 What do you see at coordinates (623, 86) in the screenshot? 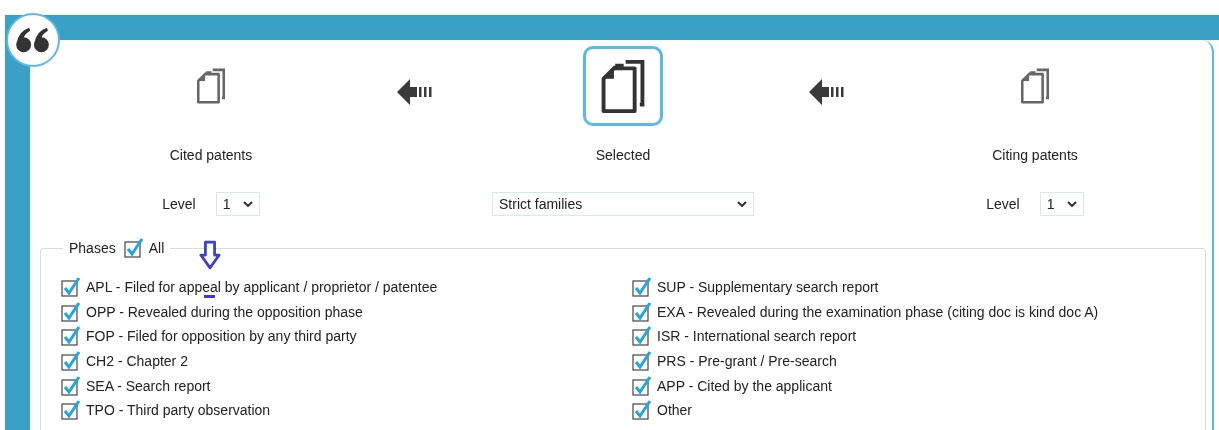
I see `node-tile` at bounding box center [623, 86].